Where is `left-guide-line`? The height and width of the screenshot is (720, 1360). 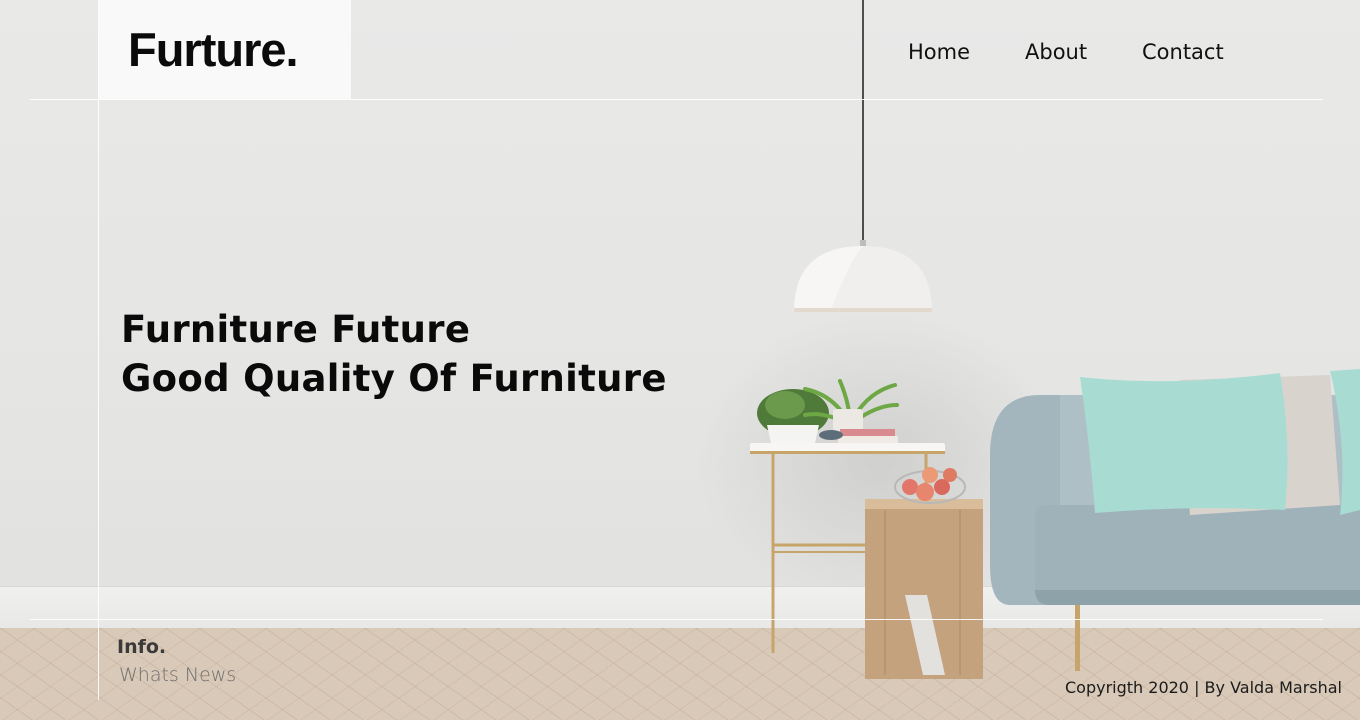 left-guide-line is located at coordinates (98, 350).